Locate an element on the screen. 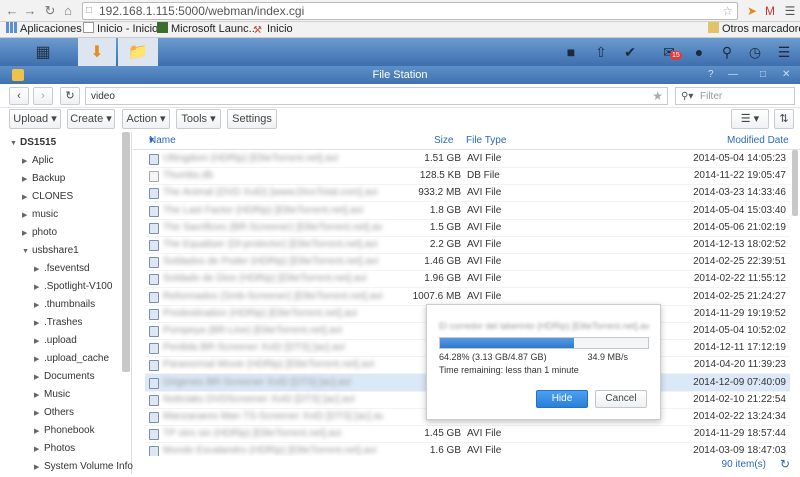 Image resolution: width=800 pixels, height=477 pixels. bookmark-item: Inicio - Inicio is located at coordinates (120, 29).